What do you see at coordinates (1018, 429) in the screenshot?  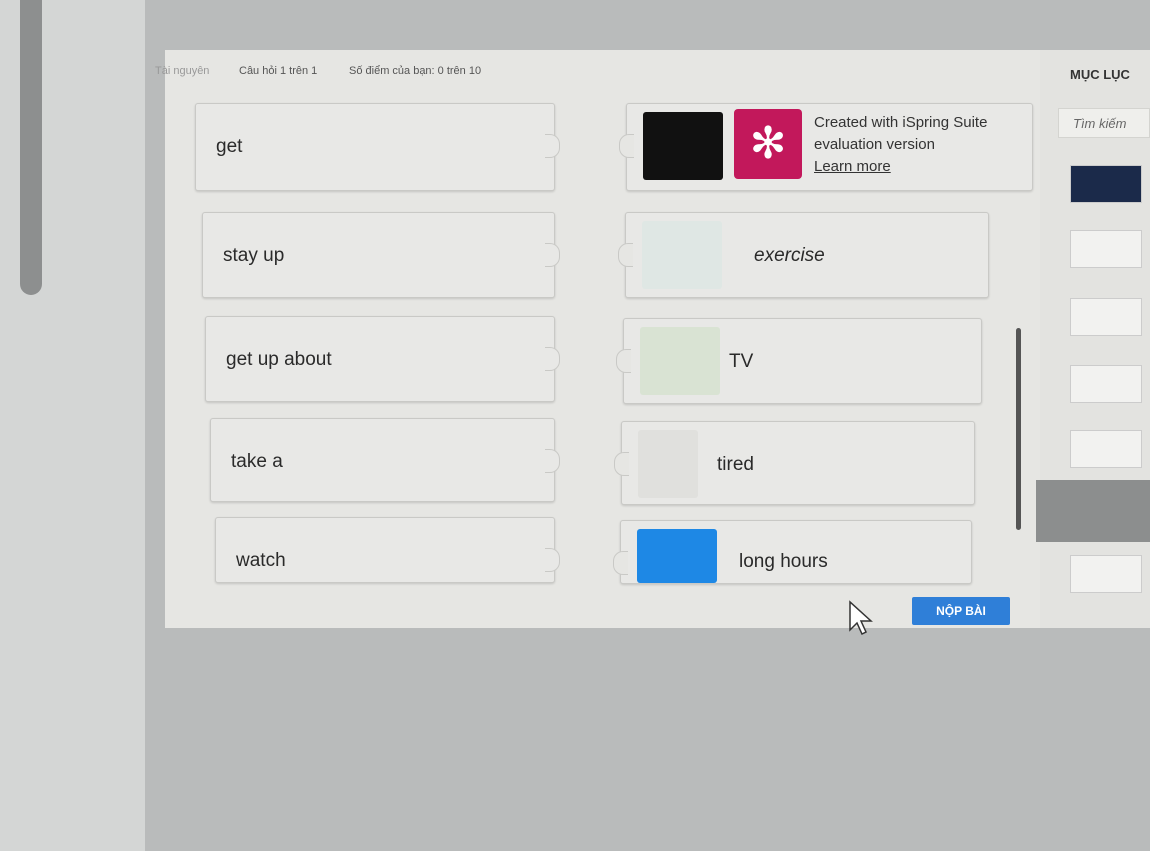 I see `scrollbar` at bounding box center [1018, 429].